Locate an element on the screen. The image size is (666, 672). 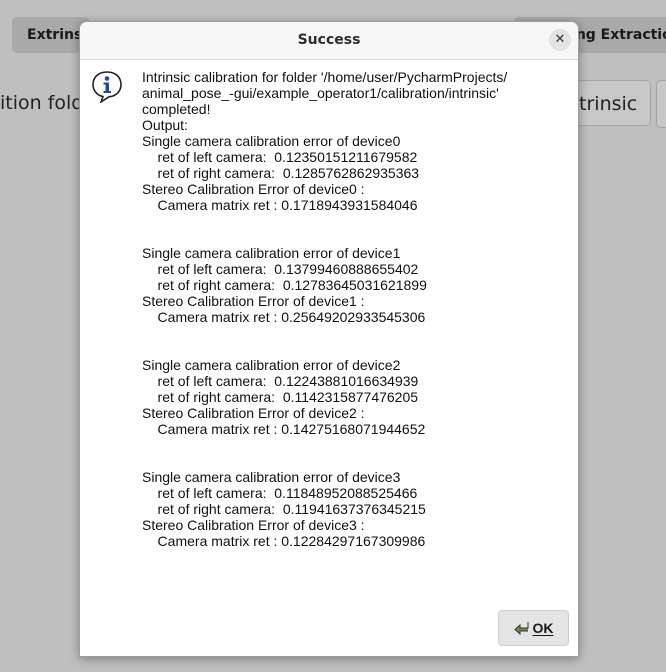
dialog-title: Success is located at coordinates (329, 40).